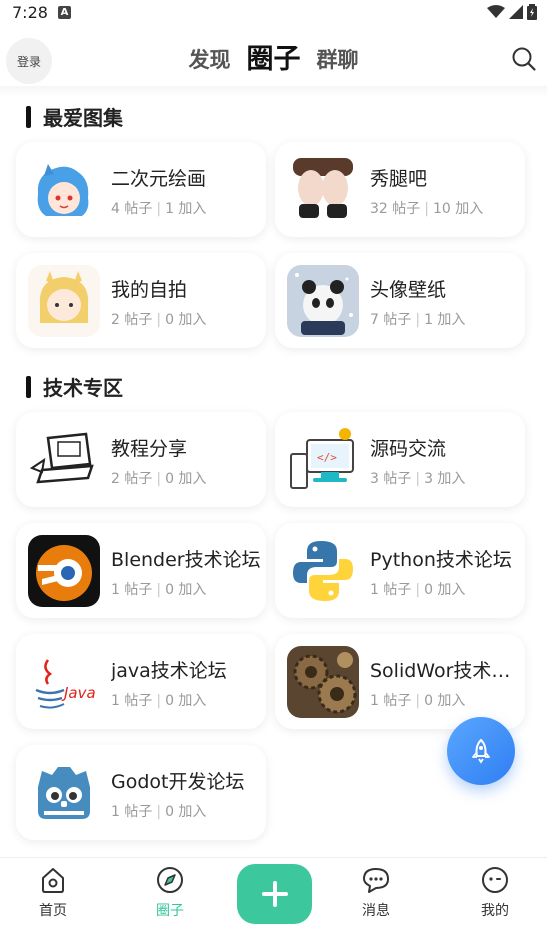 This screenshot has width=547, height=928. I want to click on top-tabs: 发现 圈子 群聊, so click(273, 60).